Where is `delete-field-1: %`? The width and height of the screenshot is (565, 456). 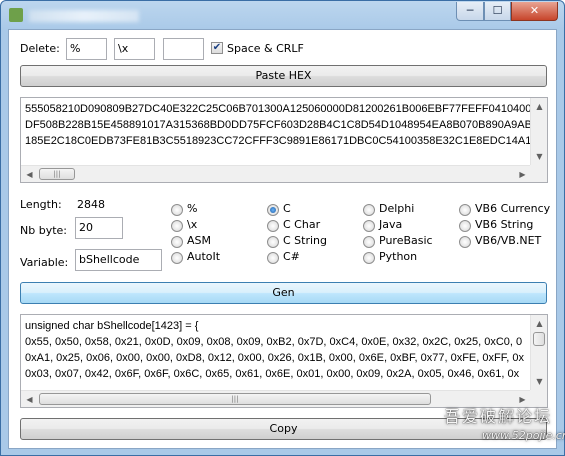 delete-field-1: % is located at coordinates (86, 49).